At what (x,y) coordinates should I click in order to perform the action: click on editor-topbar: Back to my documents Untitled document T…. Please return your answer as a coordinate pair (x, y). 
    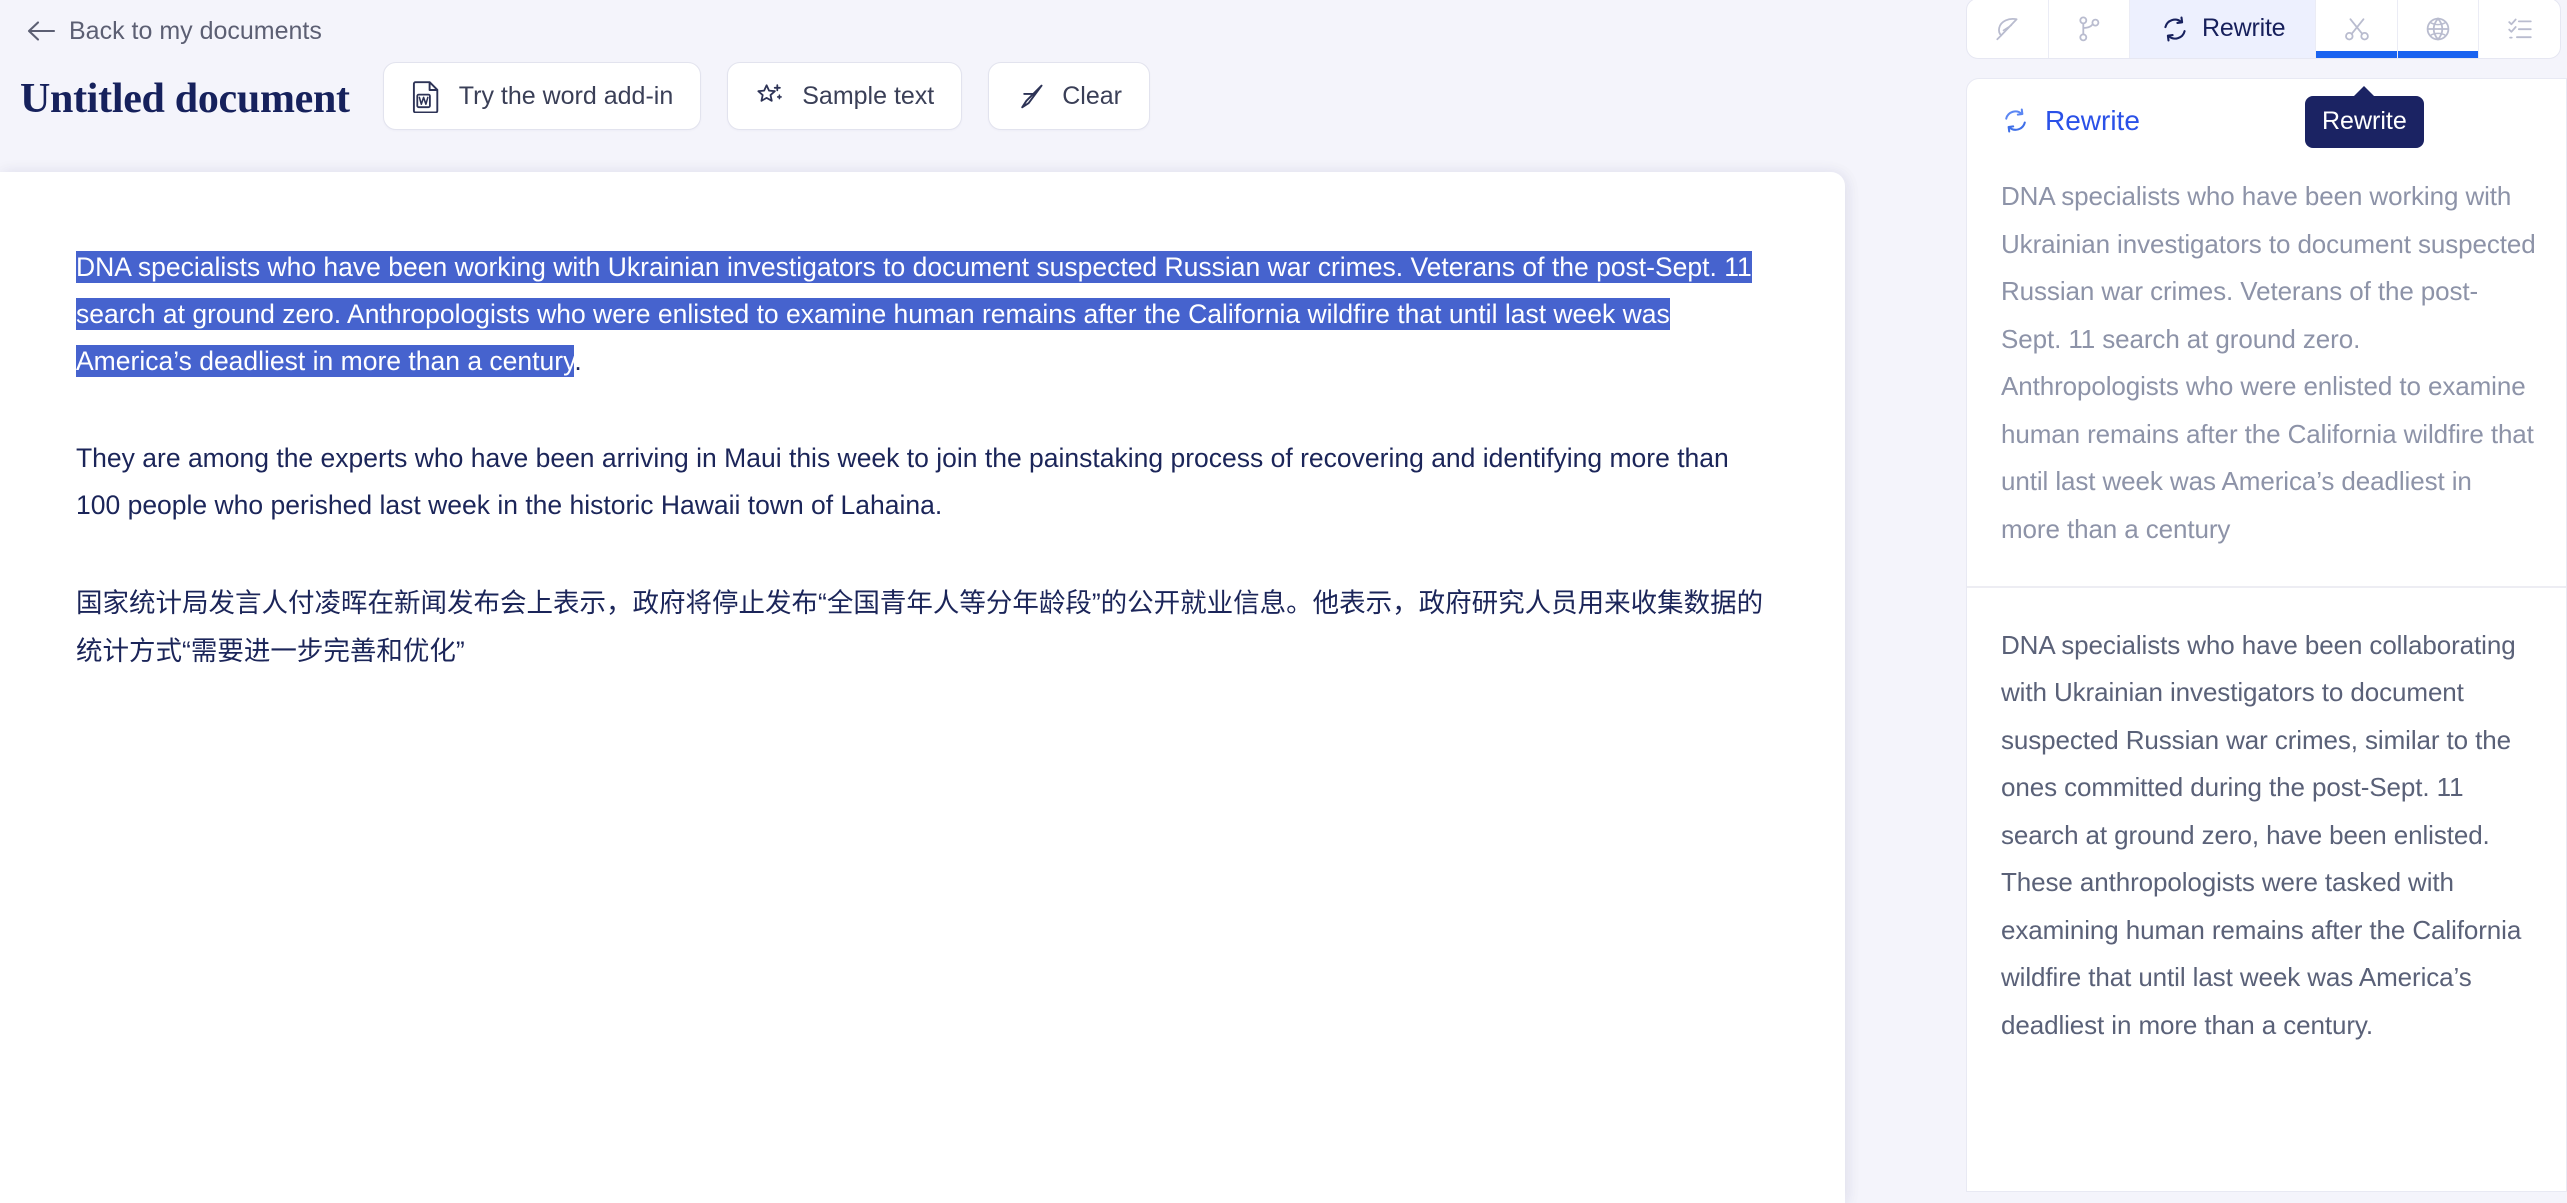
    Looking at the image, I should click on (980, 86).